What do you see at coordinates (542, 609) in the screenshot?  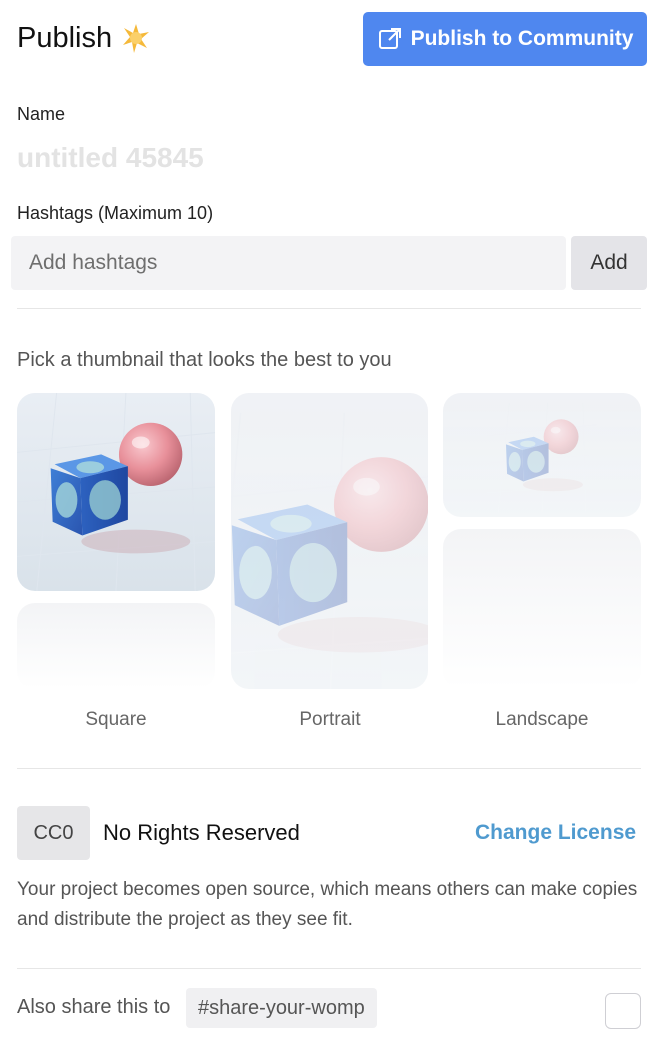 I see `thumbnail-landscape-placeholder` at bounding box center [542, 609].